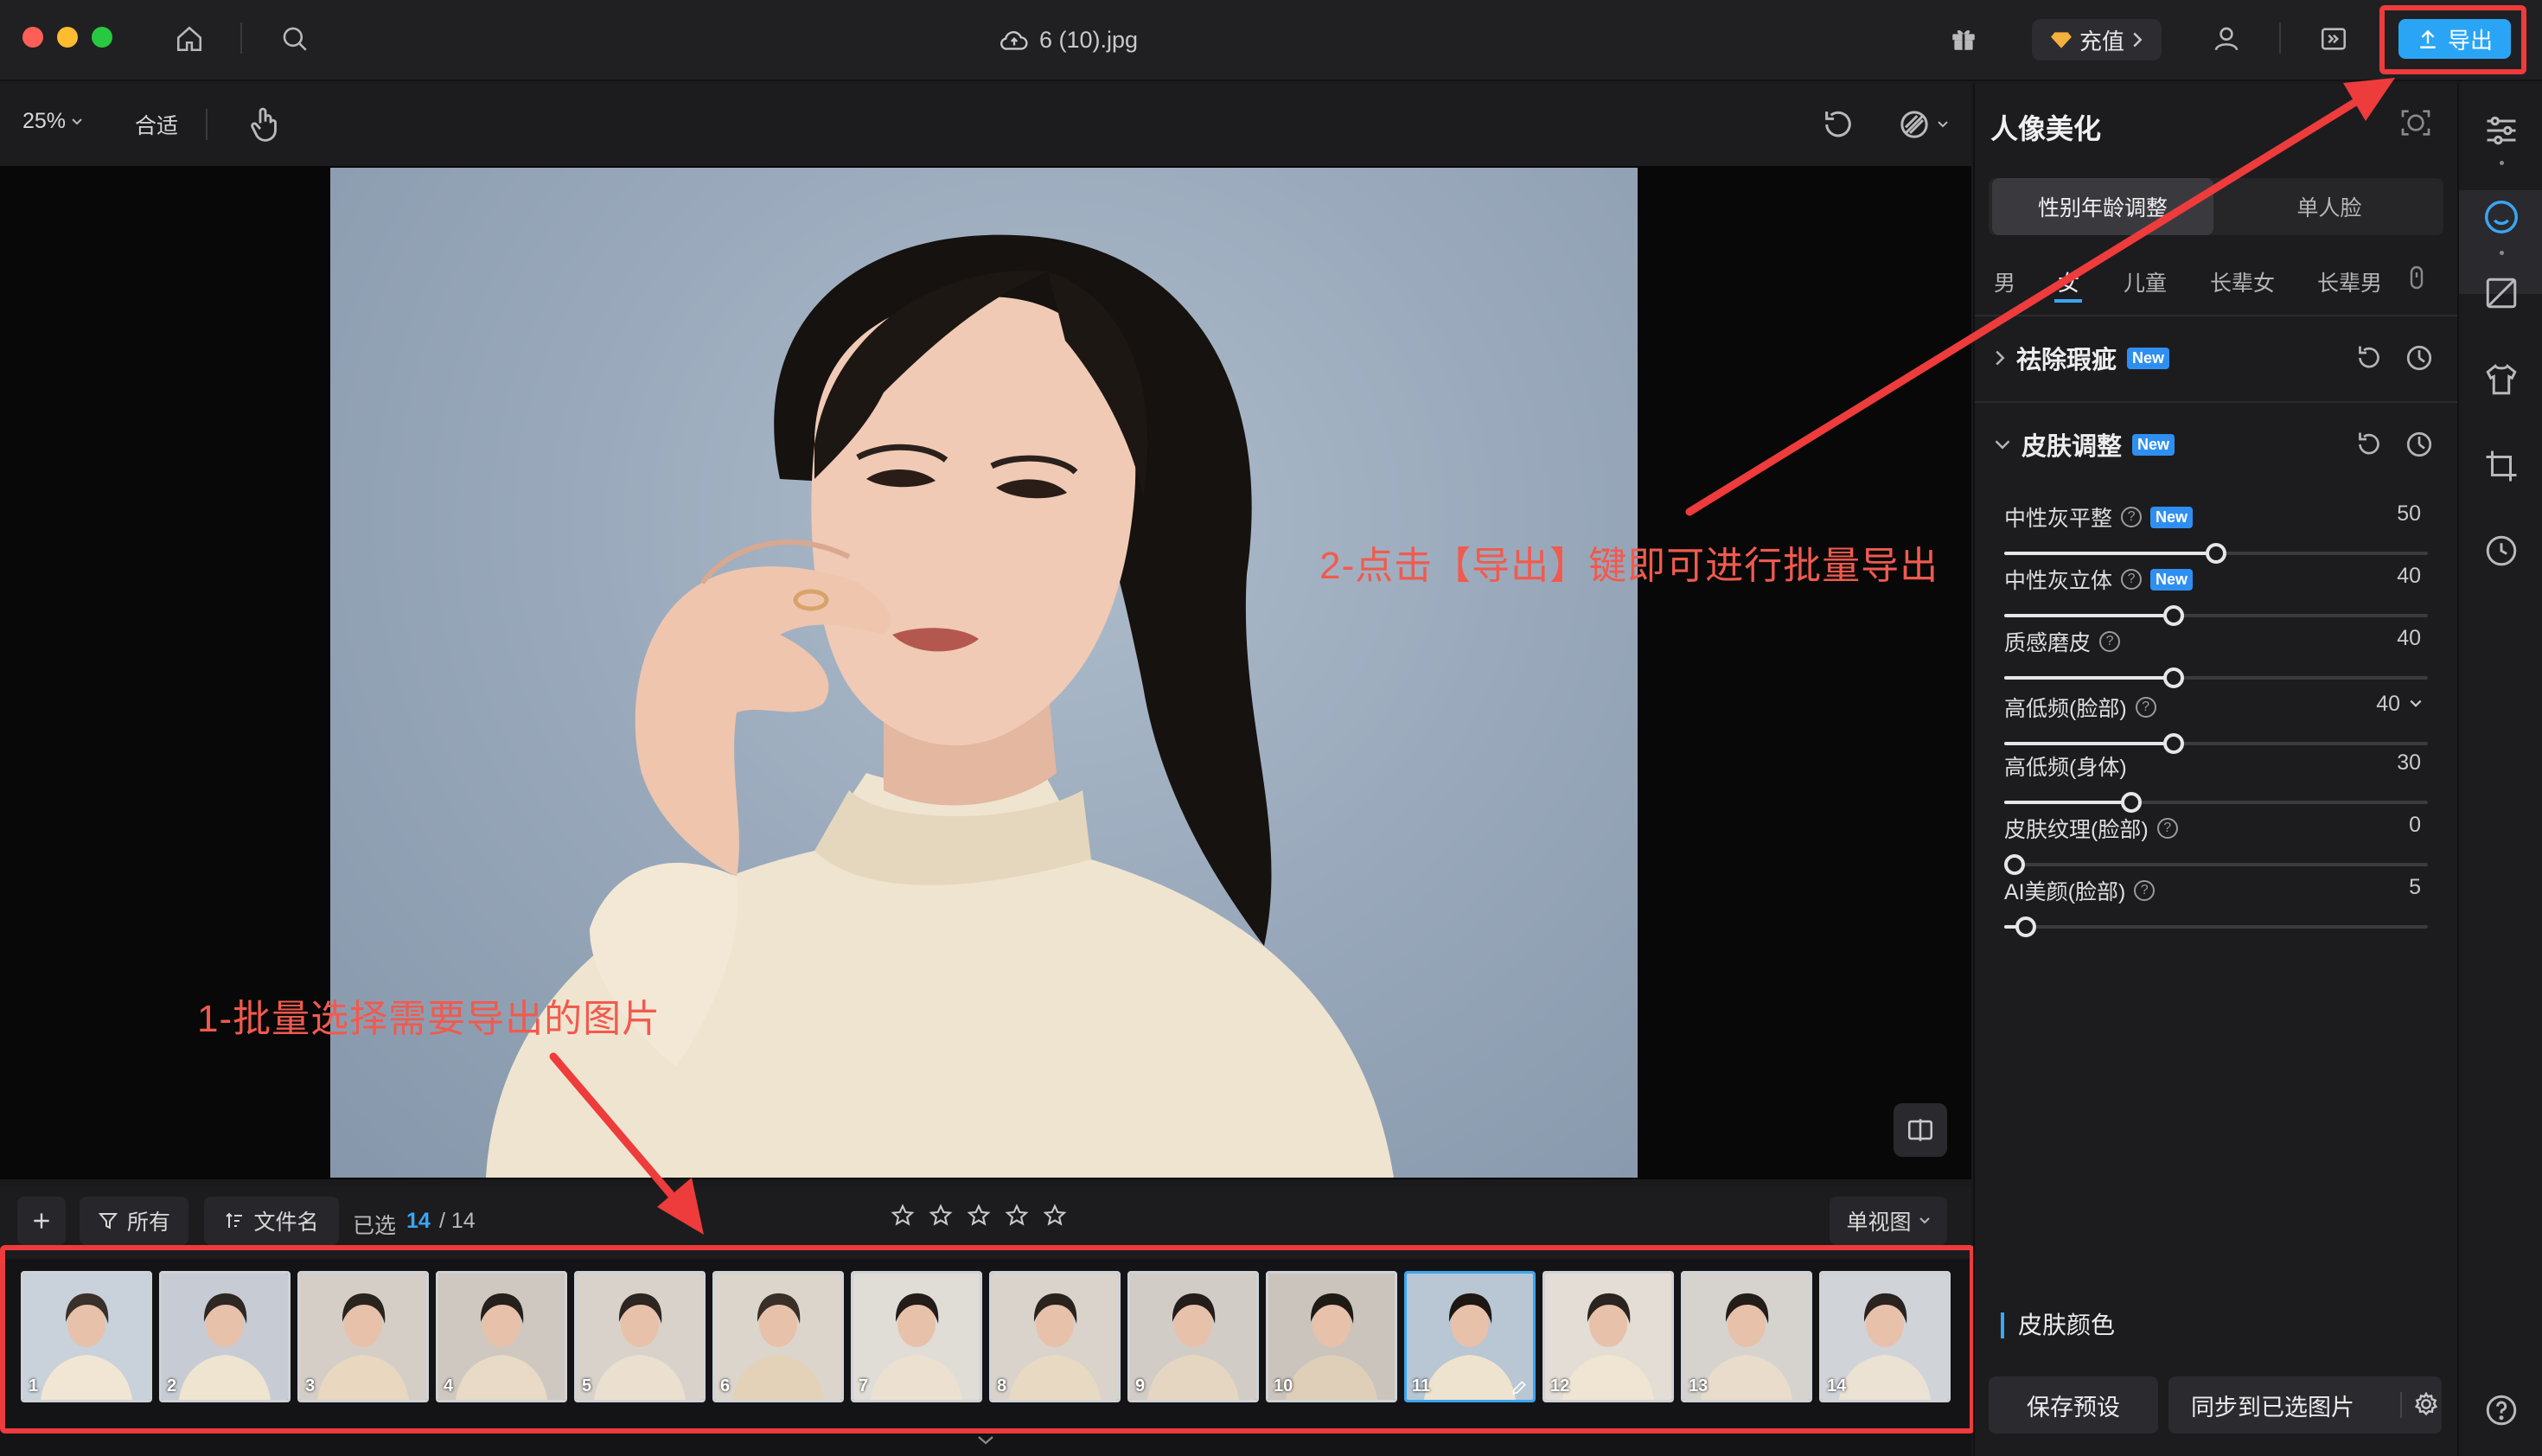 Image resolution: width=2542 pixels, height=1456 pixels. Describe the element at coordinates (1888, 1221) in the screenshot. I see `view-mode-select: 单视图` at that location.